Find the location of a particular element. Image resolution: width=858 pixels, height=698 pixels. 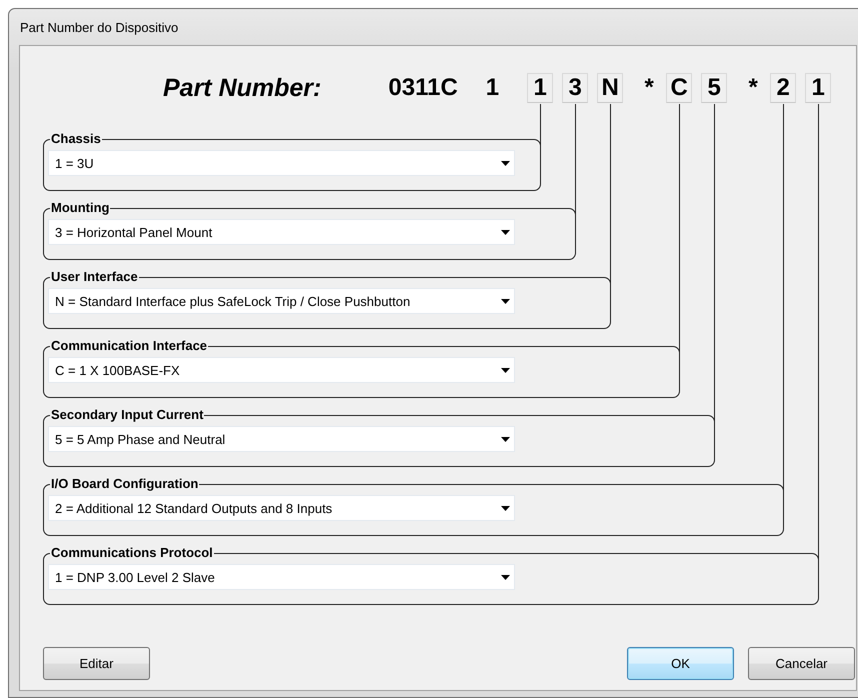

cancel-button: Cancelar is located at coordinates (801, 663).